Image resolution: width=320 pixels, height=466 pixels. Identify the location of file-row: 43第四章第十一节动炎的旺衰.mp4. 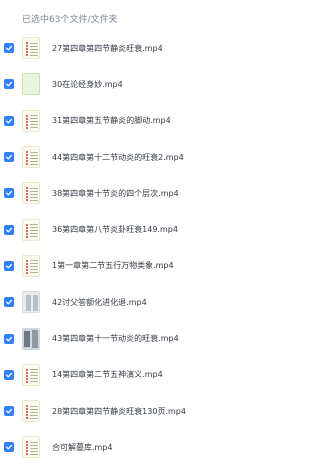
(140, 338).